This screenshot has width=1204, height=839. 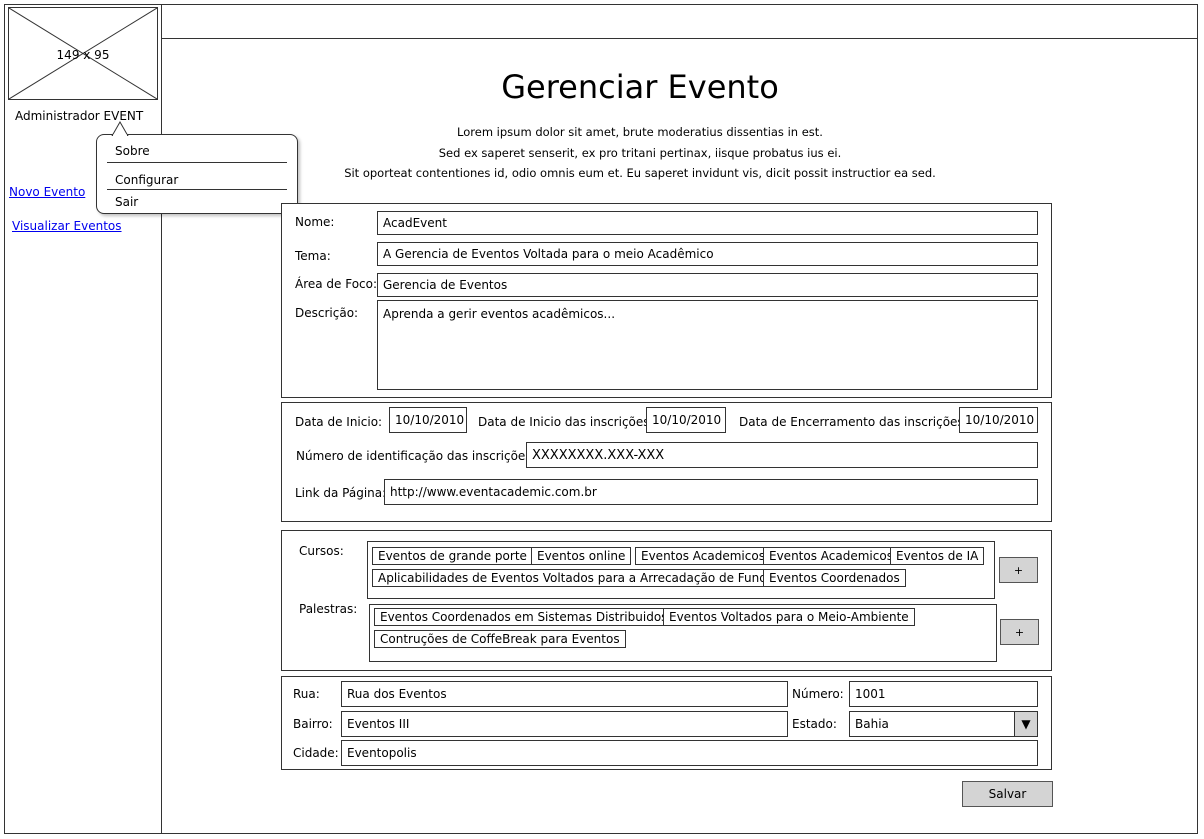 What do you see at coordinates (452, 556) in the screenshot?
I see `course-tag: Eventos de grande porte` at bounding box center [452, 556].